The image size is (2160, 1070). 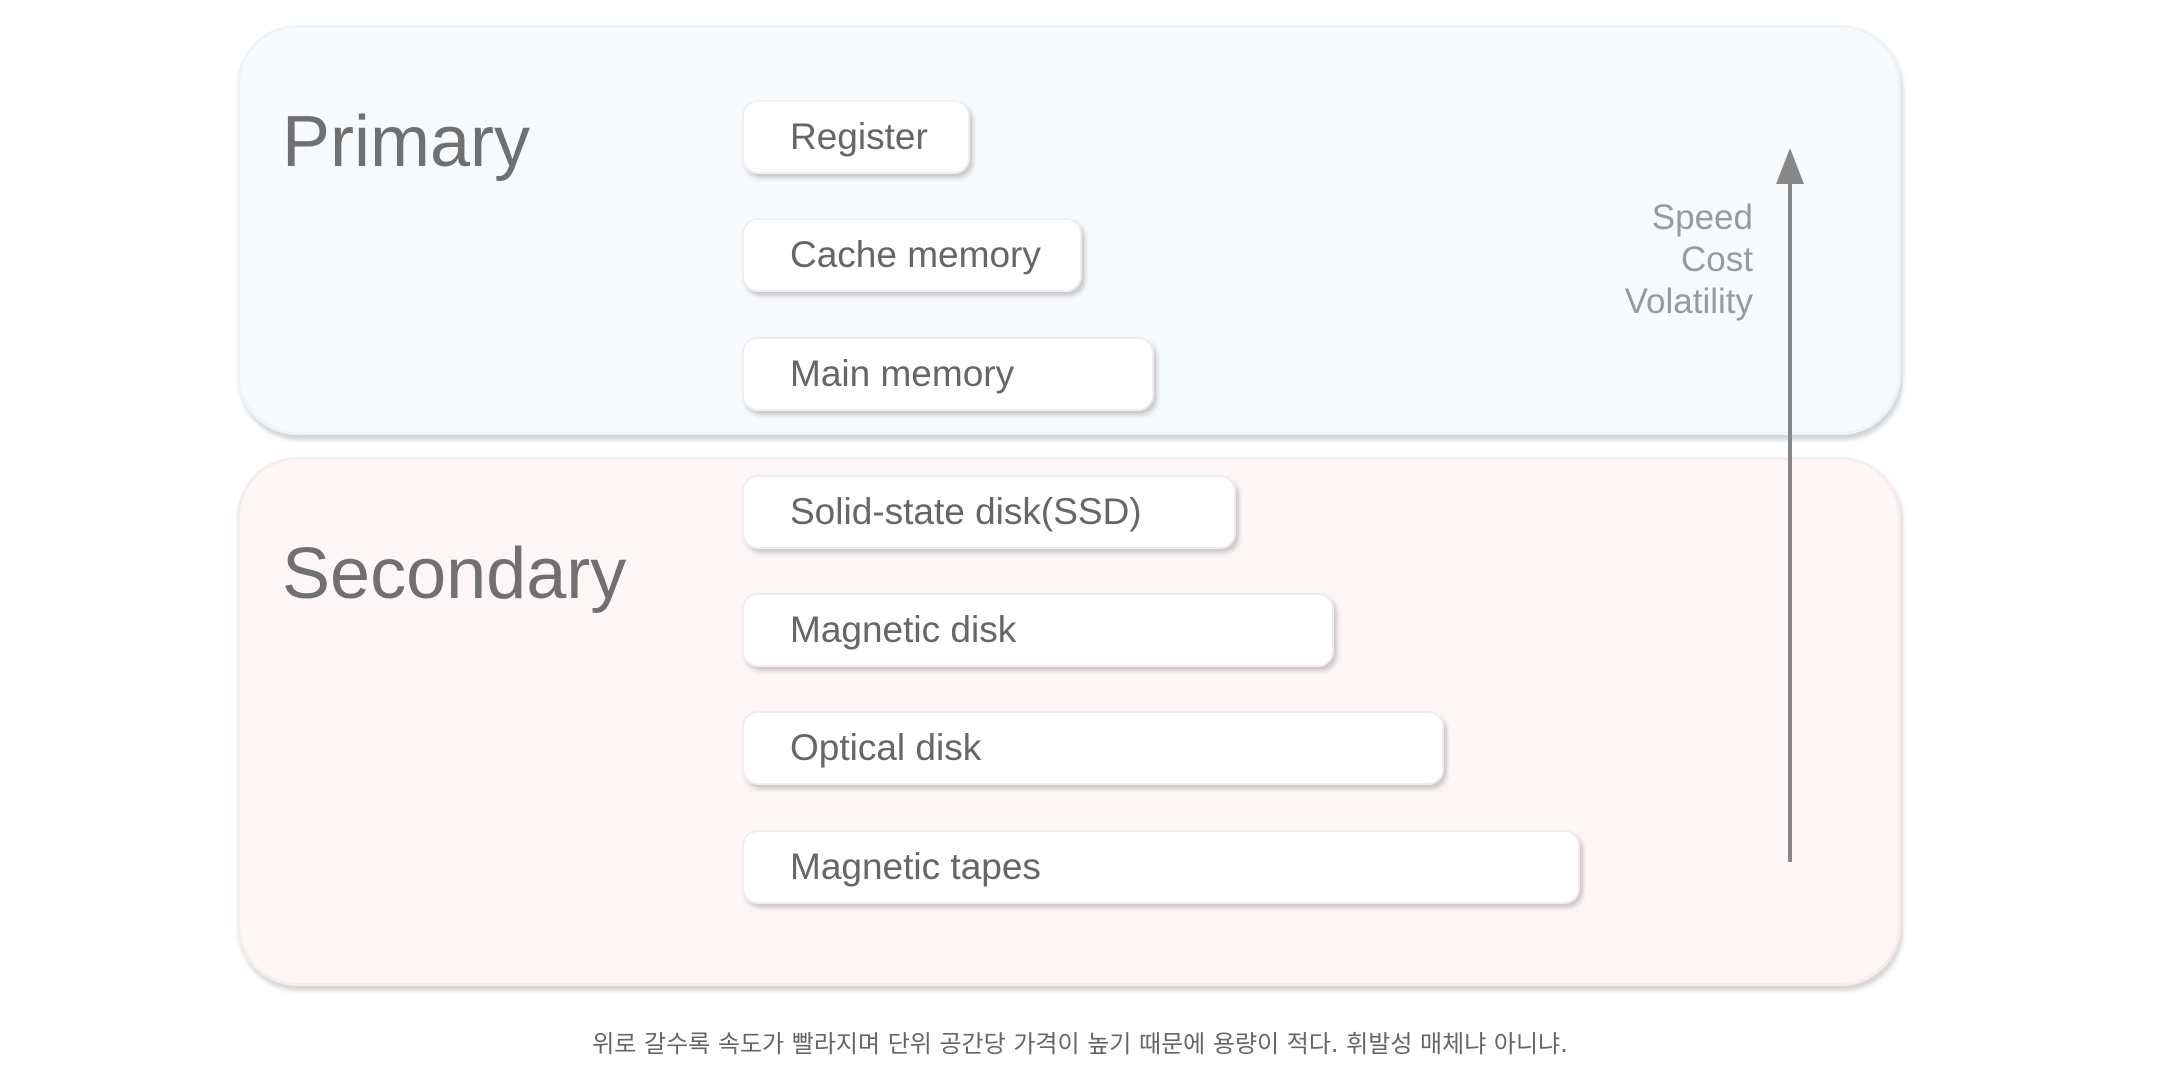 What do you see at coordinates (1688, 301) in the screenshot?
I see `axis-label-volatility: Volatility` at bounding box center [1688, 301].